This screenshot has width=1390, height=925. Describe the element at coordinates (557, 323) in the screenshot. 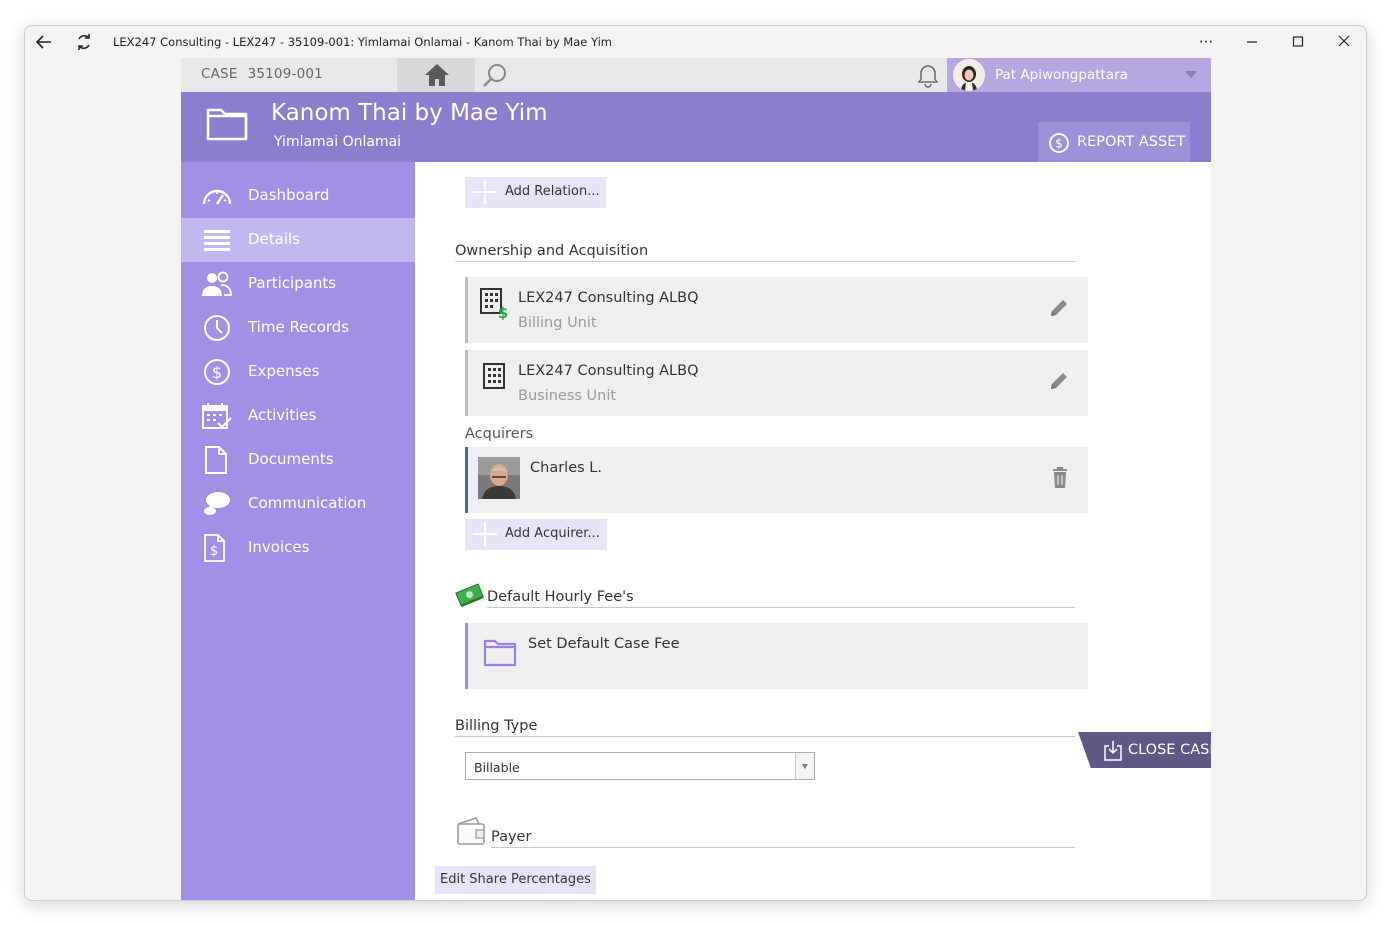

I see `card-subtitle: Billing Unit` at that location.